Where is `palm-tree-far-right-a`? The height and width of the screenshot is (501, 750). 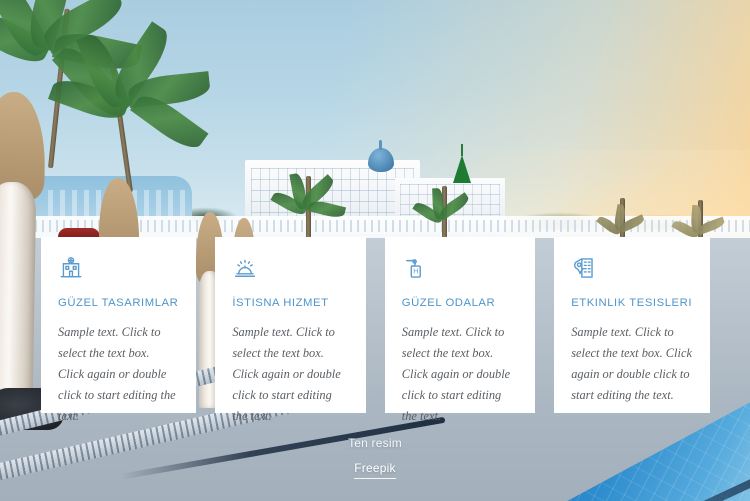
palm-tree-far-right-a is located at coordinates (621, 218).